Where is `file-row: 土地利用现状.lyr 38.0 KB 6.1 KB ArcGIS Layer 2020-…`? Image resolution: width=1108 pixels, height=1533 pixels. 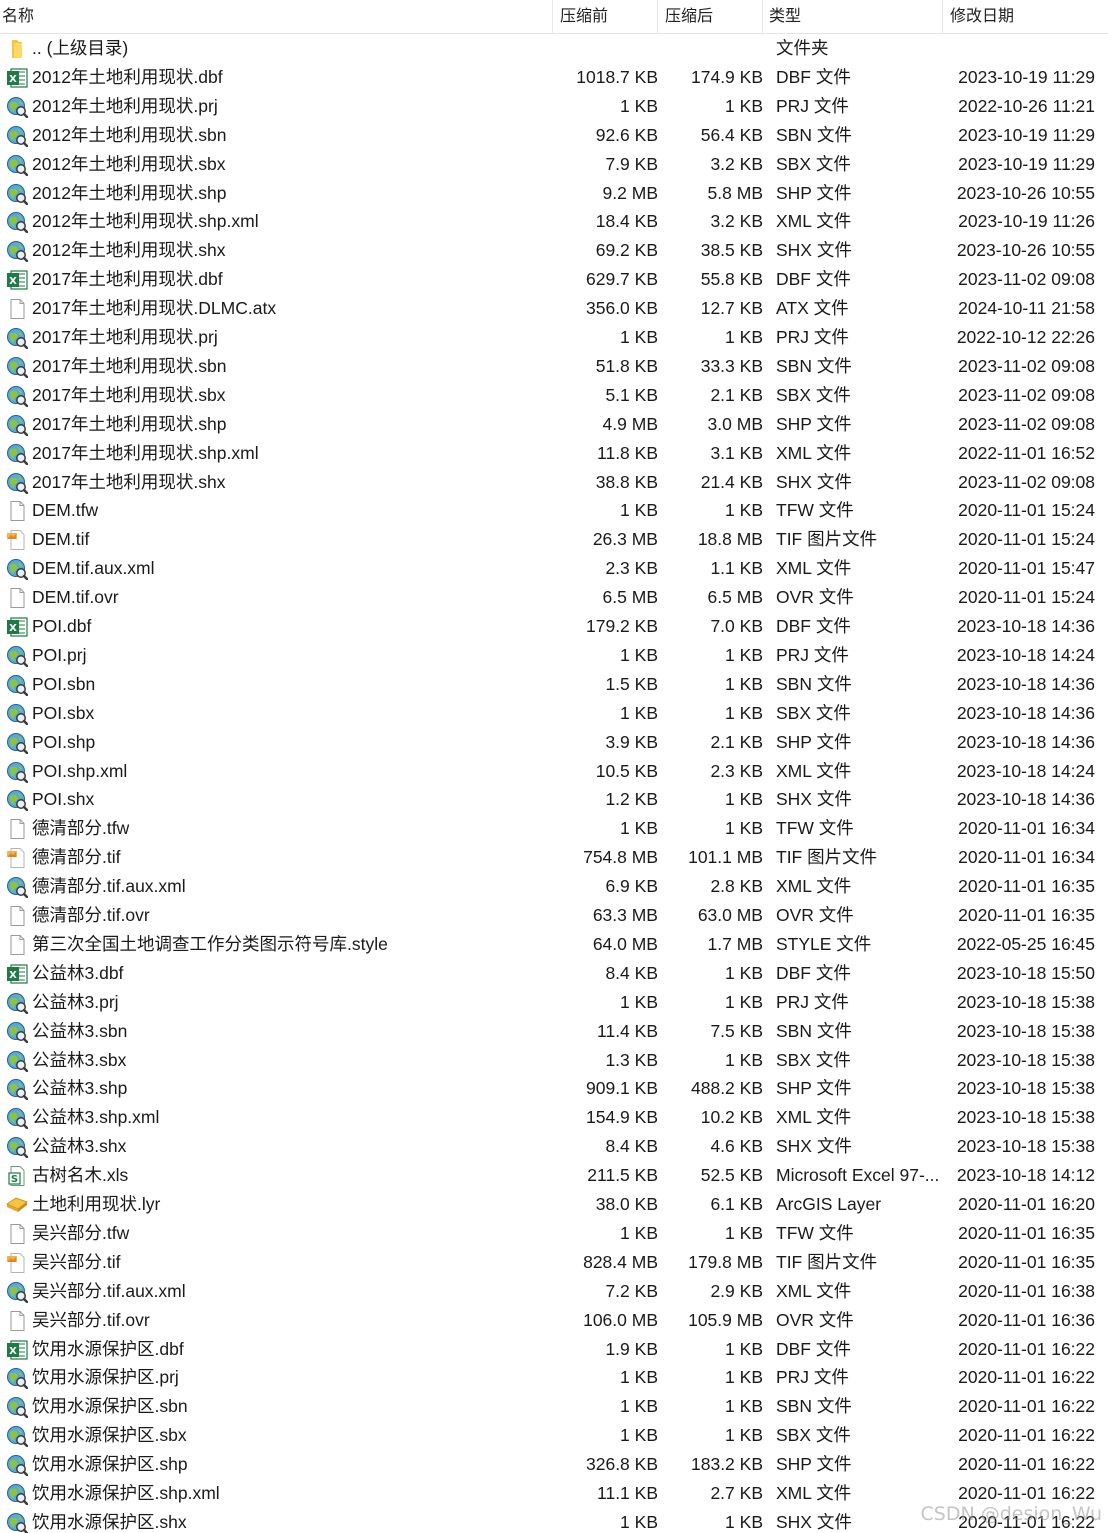 file-row: 土地利用现状.lyr 38.0 KB 6.1 KB ArcGIS Layer 2020-… is located at coordinates (554, 1204).